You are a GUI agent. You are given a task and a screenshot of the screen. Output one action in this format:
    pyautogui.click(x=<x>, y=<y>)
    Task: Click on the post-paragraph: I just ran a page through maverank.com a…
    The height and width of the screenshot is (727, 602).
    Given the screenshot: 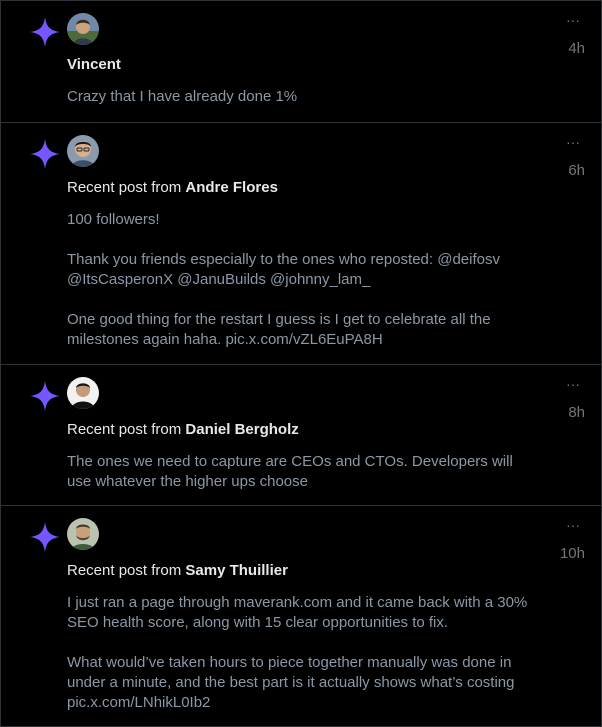 What is the action you would take?
    pyautogui.click(x=297, y=612)
    